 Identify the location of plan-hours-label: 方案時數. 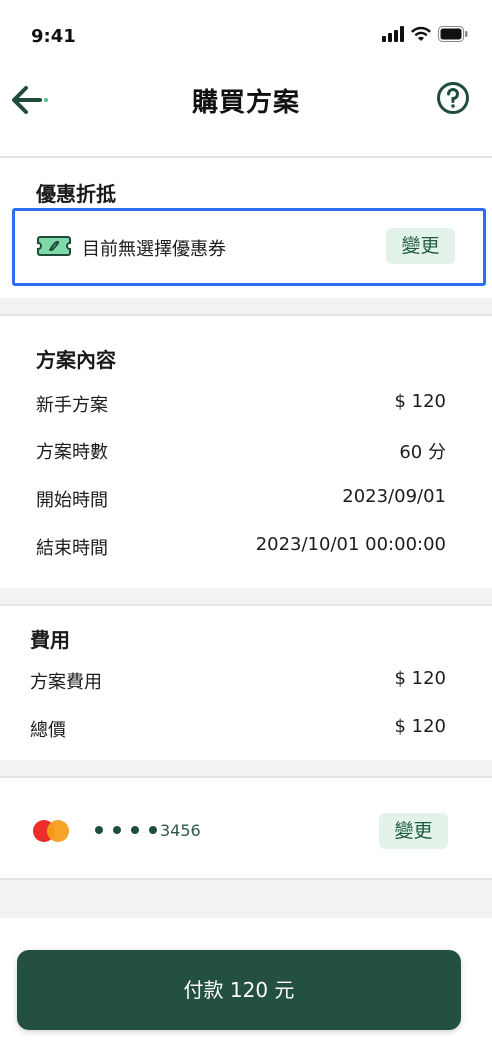
(72, 452).